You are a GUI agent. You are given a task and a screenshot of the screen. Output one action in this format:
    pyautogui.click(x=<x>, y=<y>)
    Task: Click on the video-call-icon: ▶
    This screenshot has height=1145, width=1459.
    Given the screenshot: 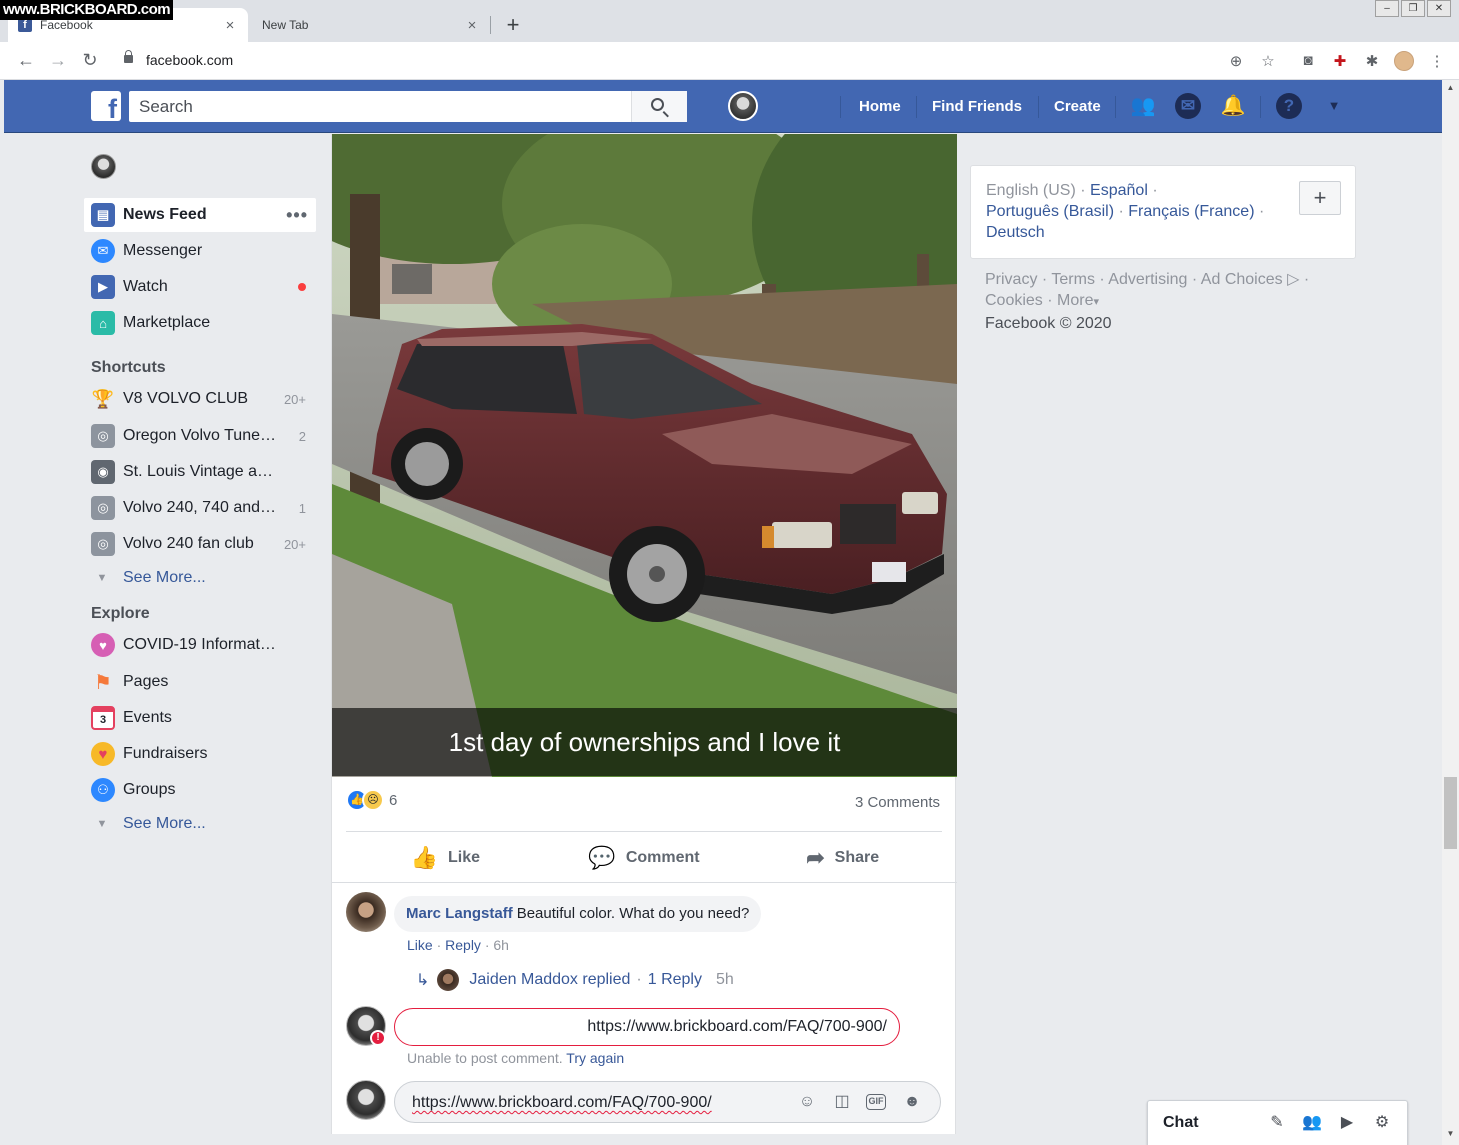 What is the action you would take?
    pyautogui.click(x=1347, y=1123)
    